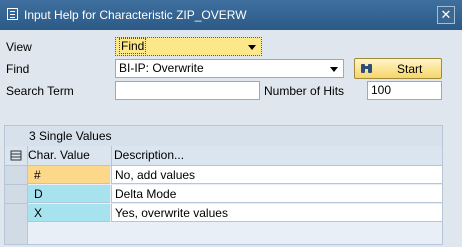  I want to click on window-icon, so click(12, 14).